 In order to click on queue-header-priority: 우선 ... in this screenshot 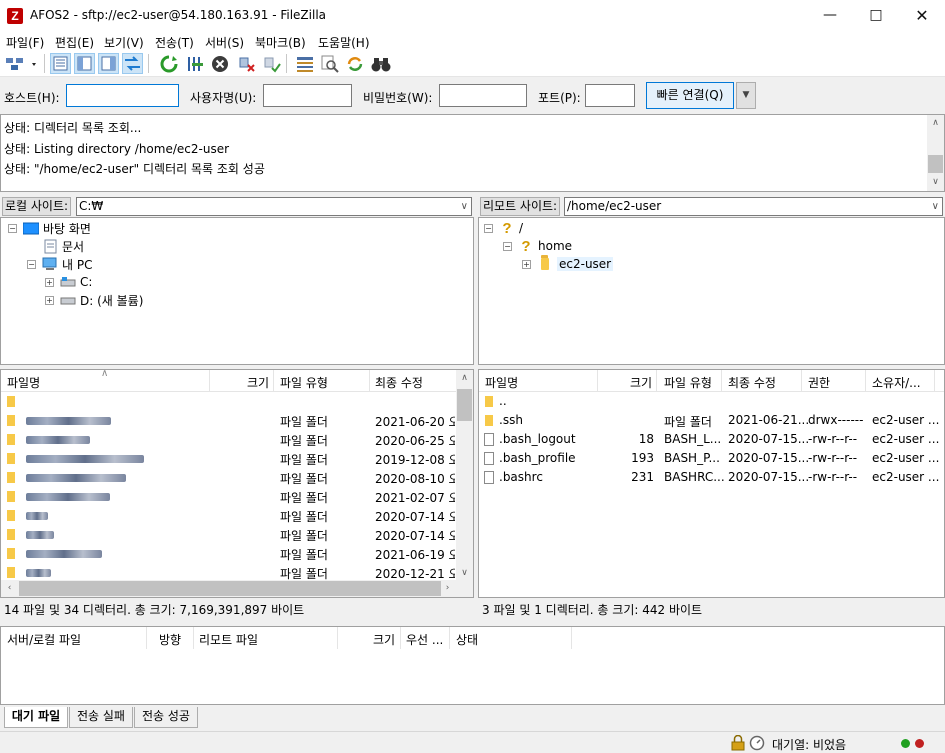, I will do `click(424, 639)`.